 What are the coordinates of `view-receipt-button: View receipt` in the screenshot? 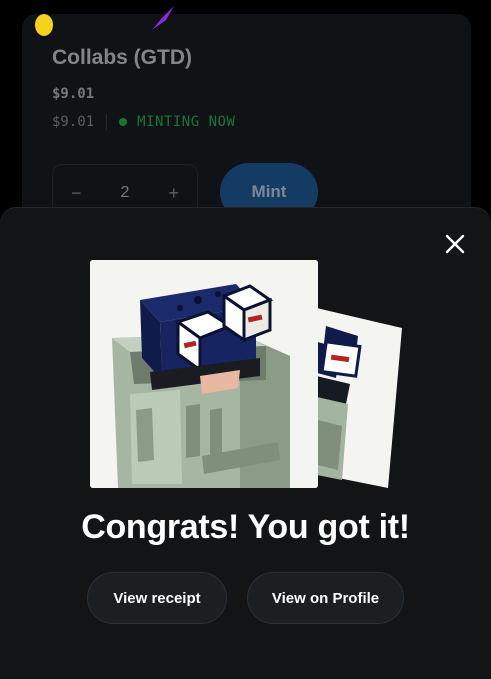 It's located at (157, 598).